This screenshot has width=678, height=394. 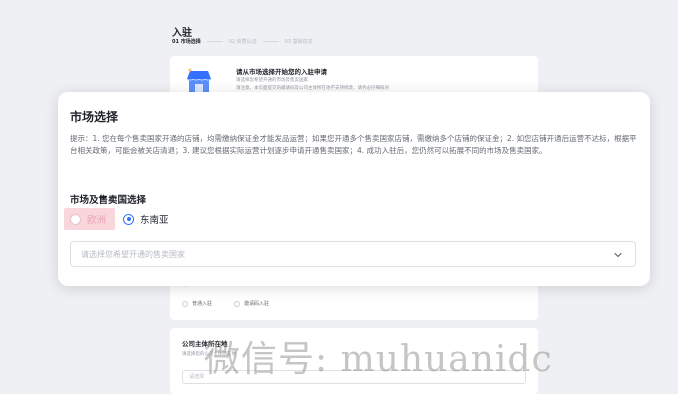 What do you see at coordinates (154, 220) in the screenshot?
I see `market-label-southeast-asia: 东南亚` at bounding box center [154, 220].